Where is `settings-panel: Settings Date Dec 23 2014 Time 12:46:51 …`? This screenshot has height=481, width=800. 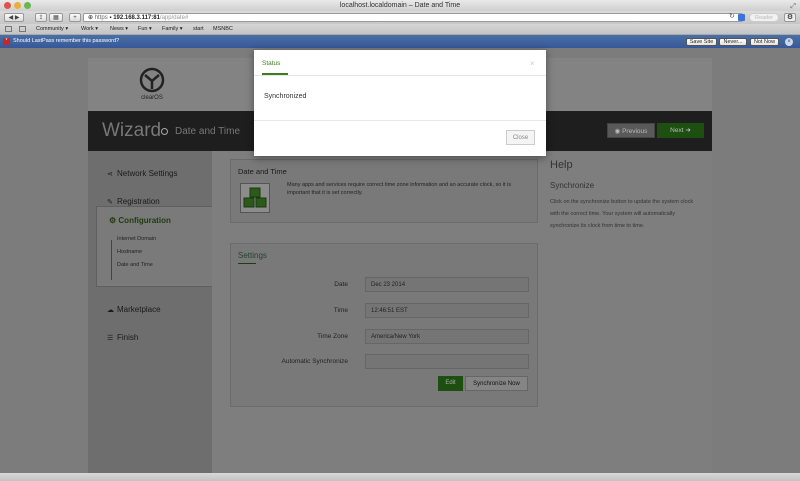
settings-panel: Settings Date Dec 23 2014 Time 12:46:51 … is located at coordinates (384, 325).